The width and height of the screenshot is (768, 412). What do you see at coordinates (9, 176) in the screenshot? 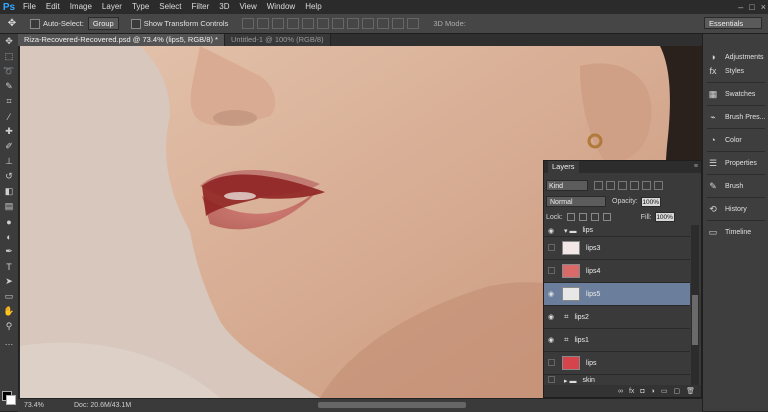
I see `history-brush-tool-icon: ↺` at bounding box center [9, 176].